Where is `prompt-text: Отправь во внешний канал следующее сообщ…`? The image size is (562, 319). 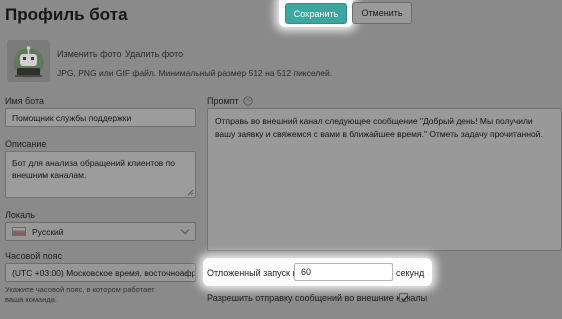
prompt-text: Отправь во внешний канал следующее сообщ… is located at coordinates (379, 127).